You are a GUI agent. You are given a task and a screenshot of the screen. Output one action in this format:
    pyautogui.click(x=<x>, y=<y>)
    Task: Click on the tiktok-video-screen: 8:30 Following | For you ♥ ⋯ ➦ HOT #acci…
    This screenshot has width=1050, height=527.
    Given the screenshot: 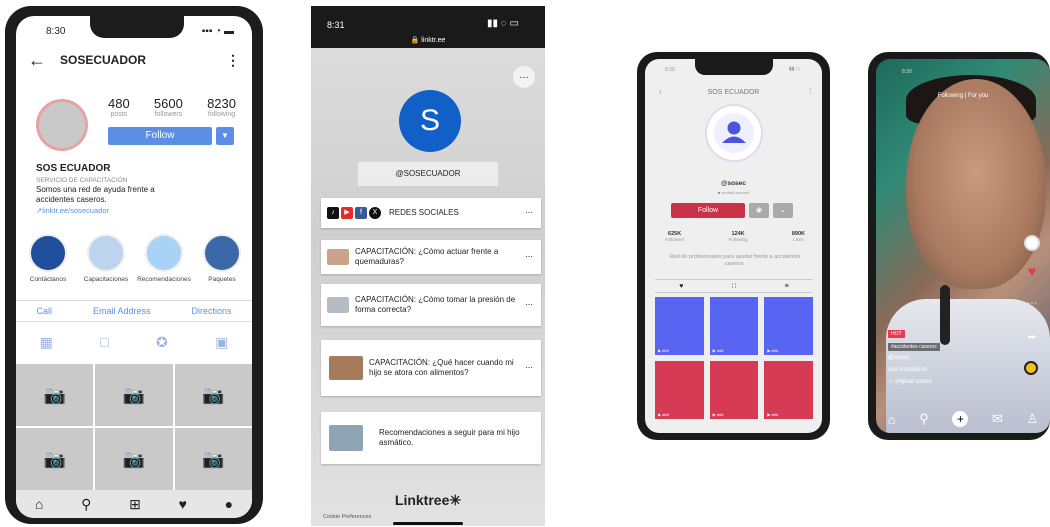 What is the action you would take?
    pyautogui.click(x=963, y=246)
    